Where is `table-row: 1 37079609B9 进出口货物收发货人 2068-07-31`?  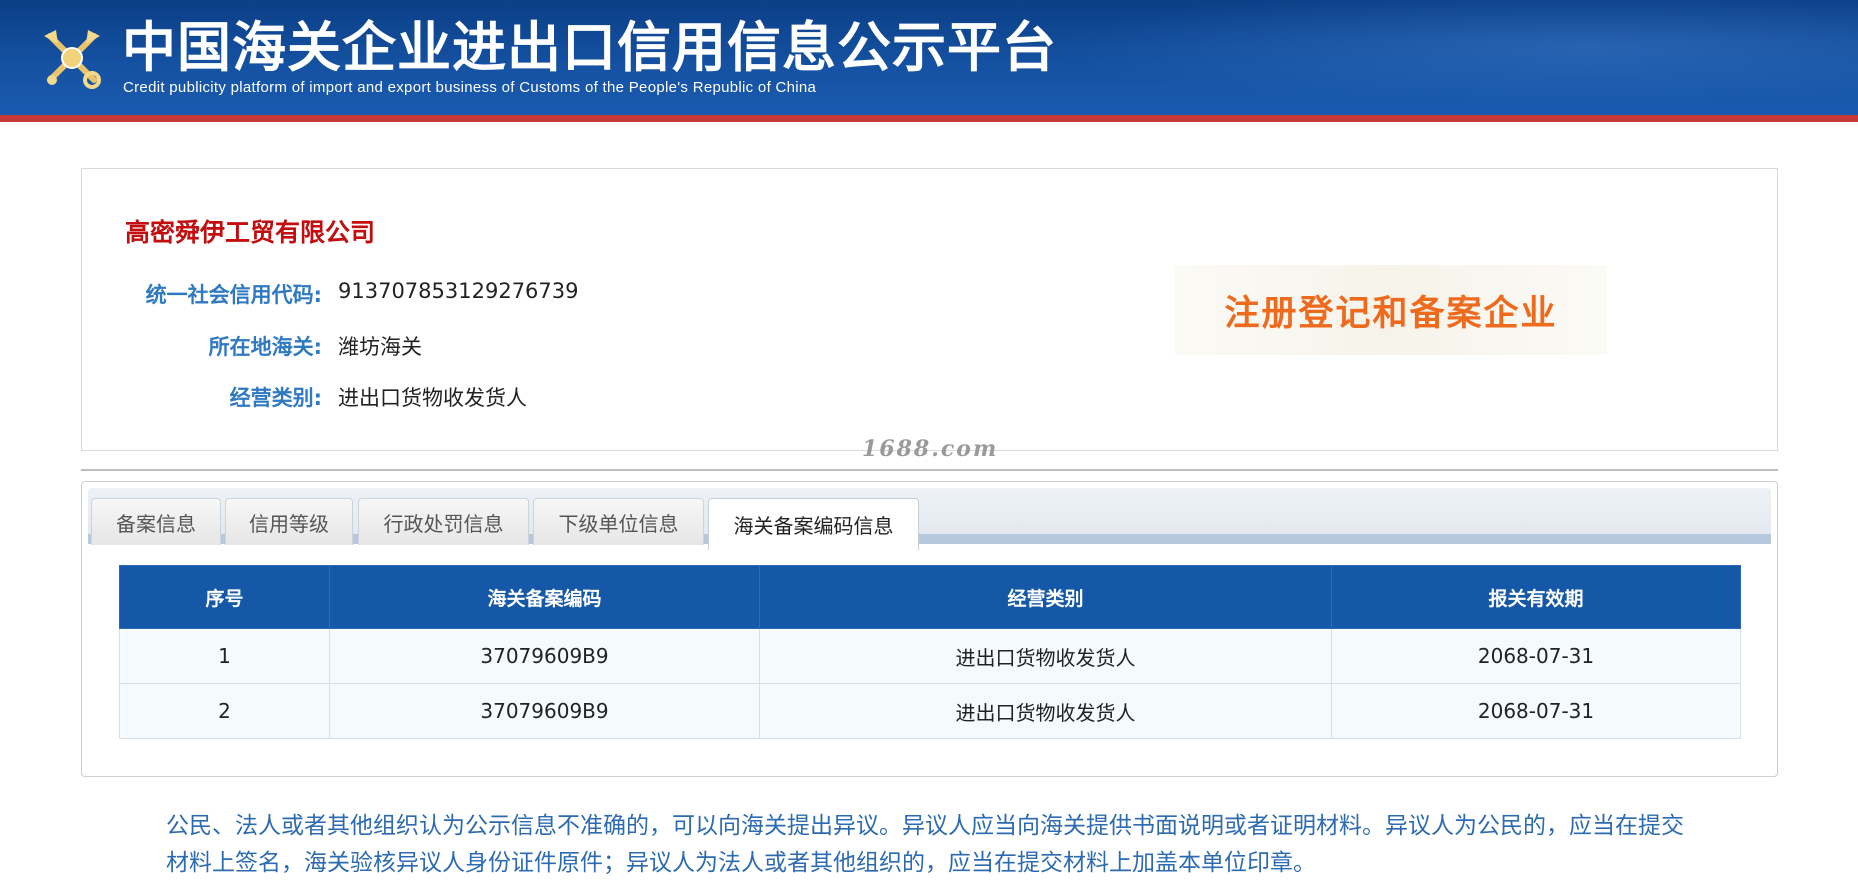 table-row: 1 37079609B9 进出口货物收发货人 2068-07-31 is located at coordinates (930, 656).